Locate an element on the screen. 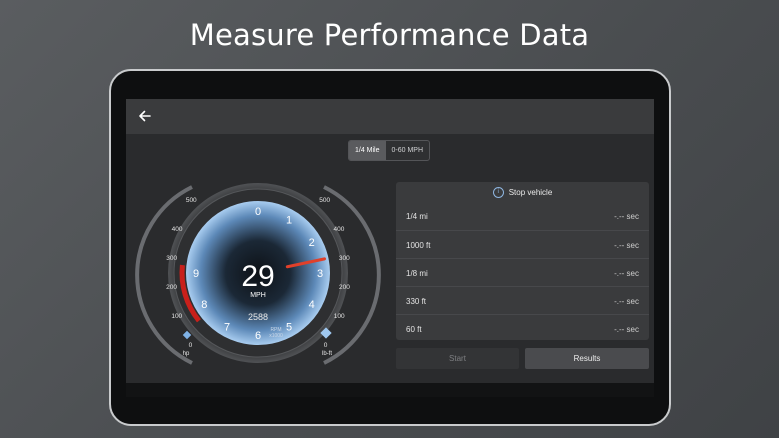 Image resolution: width=779 pixels, height=438 pixels. torque-unit: lb-ft is located at coordinates (327, 354).